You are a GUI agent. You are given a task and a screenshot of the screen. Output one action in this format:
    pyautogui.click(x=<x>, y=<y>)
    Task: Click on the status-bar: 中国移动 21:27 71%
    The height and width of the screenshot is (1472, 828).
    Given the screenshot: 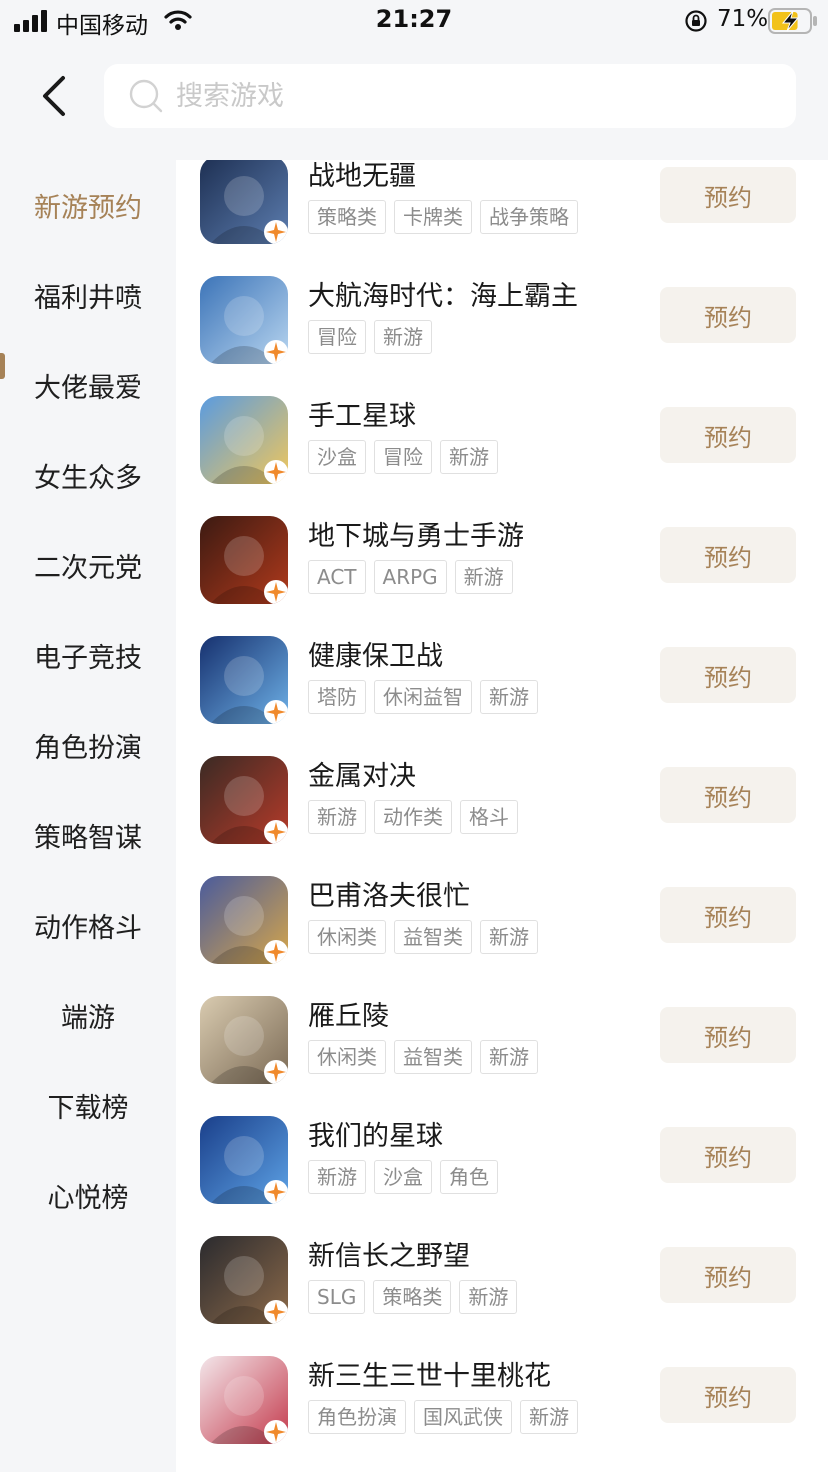 What is the action you would take?
    pyautogui.click(x=414, y=22)
    